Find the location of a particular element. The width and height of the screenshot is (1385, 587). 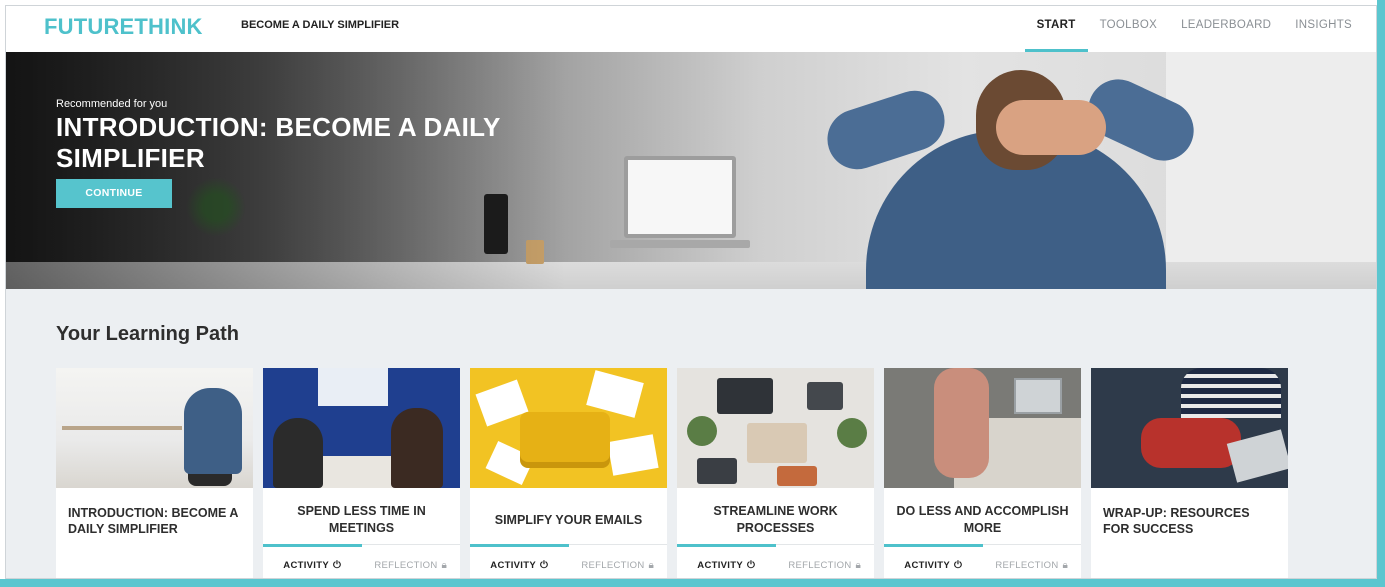

module-title: SIMPLIFY YOUR EMAILS is located at coordinates (568, 519).